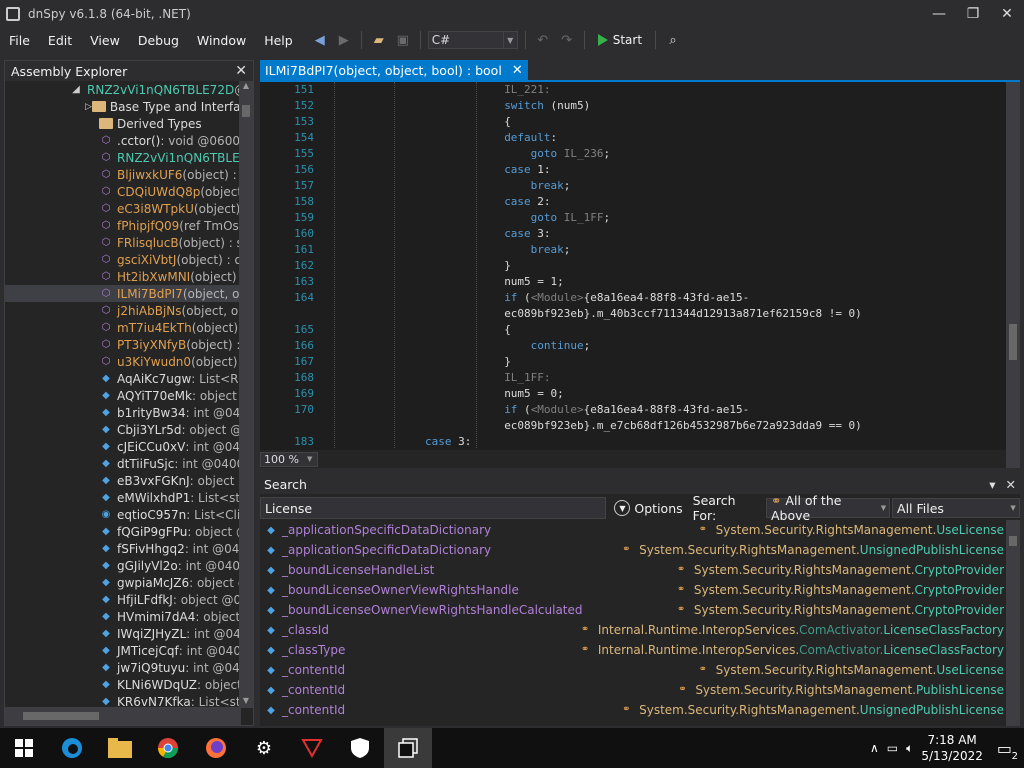 This screenshot has height=768, width=1024. Describe the element at coordinates (120, 748) in the screenshot. I see `file-explorer-icon` at that location.